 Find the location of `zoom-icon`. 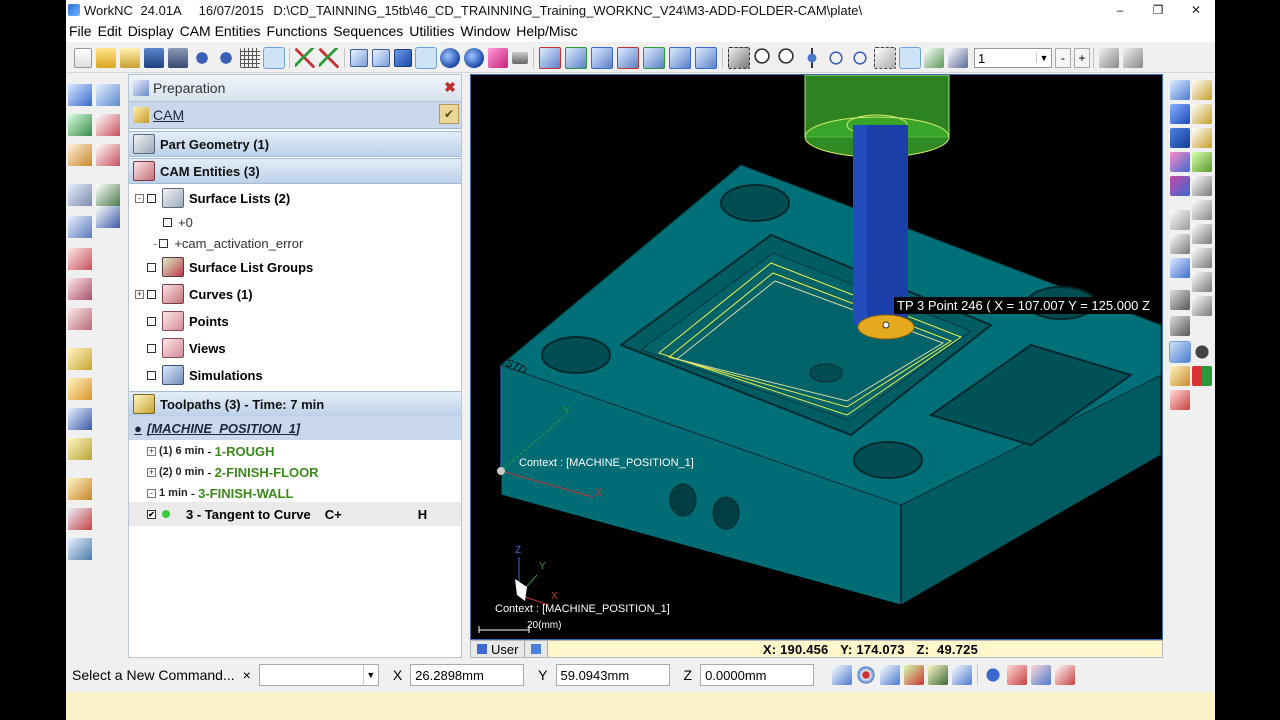

zoom-icon is located at coordinates (764, 58).